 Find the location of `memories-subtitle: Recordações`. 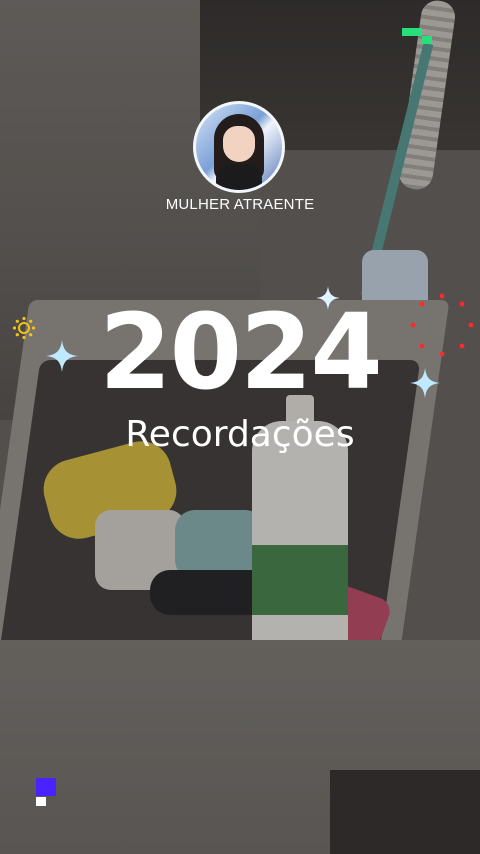

memories-subtitle: Recordações is located at coordinates (240, 434).